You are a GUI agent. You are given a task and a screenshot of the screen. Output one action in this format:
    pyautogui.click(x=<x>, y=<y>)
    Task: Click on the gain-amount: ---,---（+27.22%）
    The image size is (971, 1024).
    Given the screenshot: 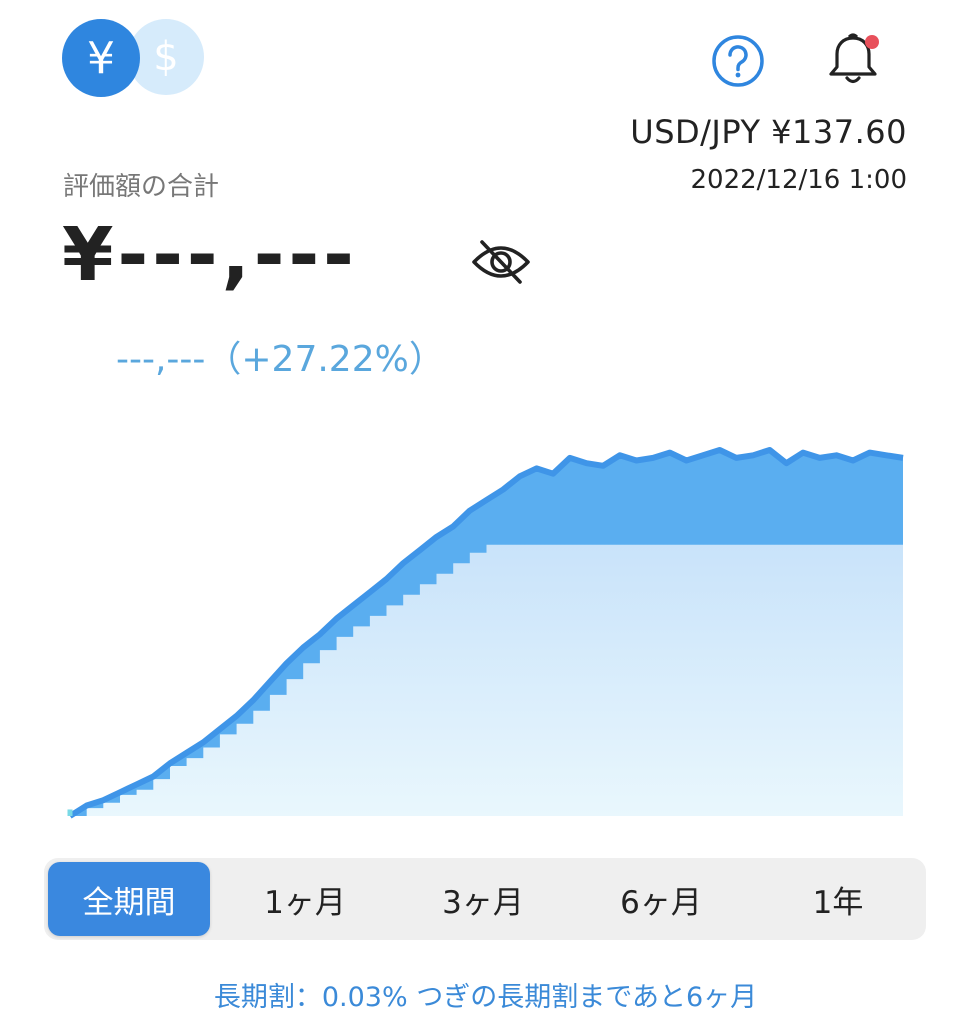 What is the action you would take?
    pyautogui.click(x=280, y=359)
    